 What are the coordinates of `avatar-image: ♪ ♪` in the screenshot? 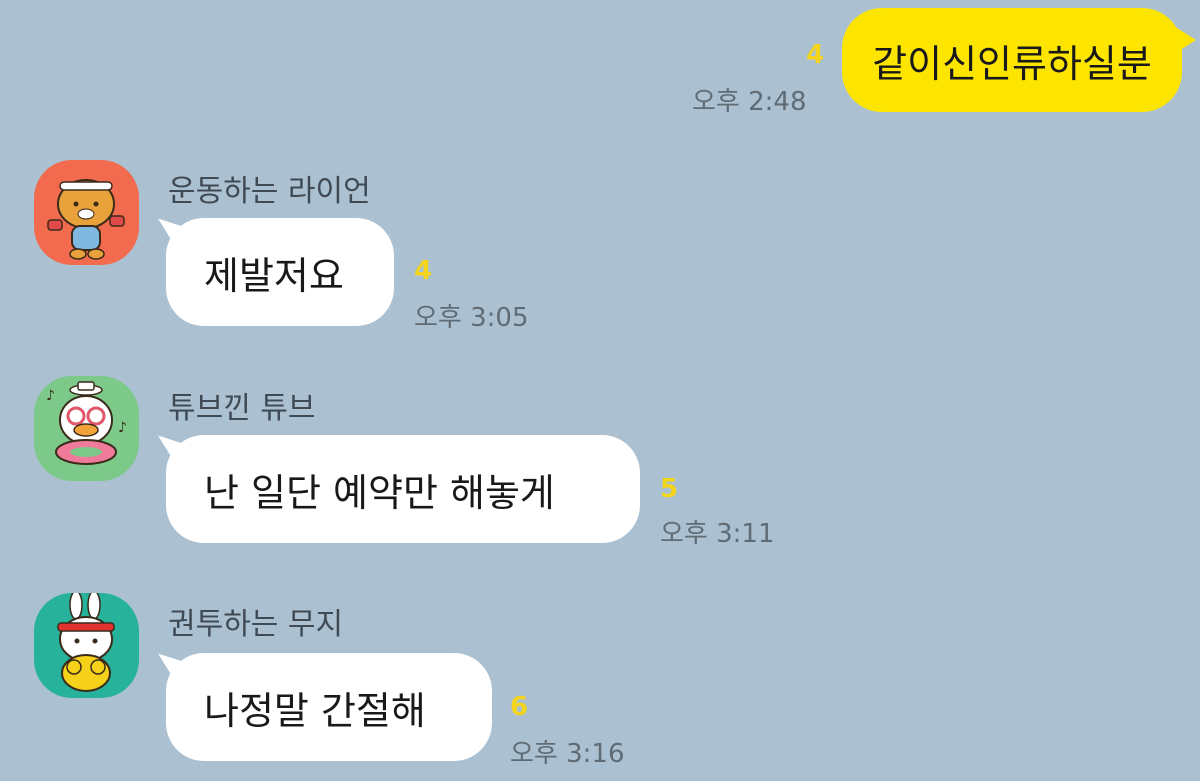 It's located at (86, 428).